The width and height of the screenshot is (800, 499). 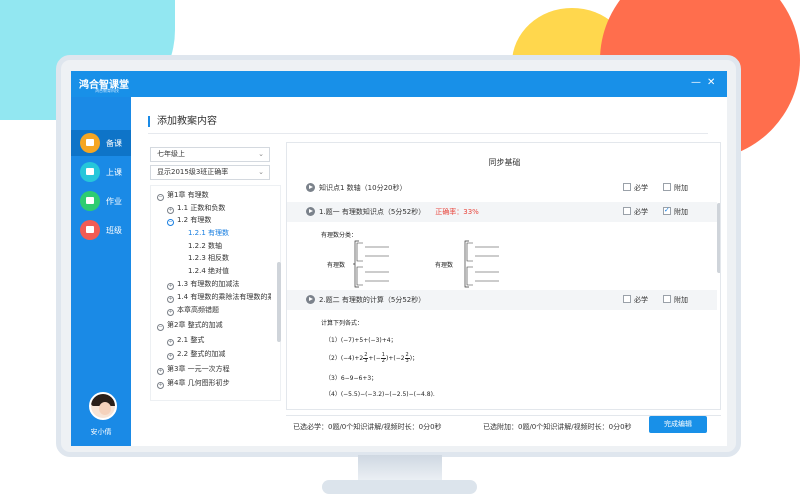 I want to click on tree-node-label: 1.2 有理数, so click(x=194, y=220).